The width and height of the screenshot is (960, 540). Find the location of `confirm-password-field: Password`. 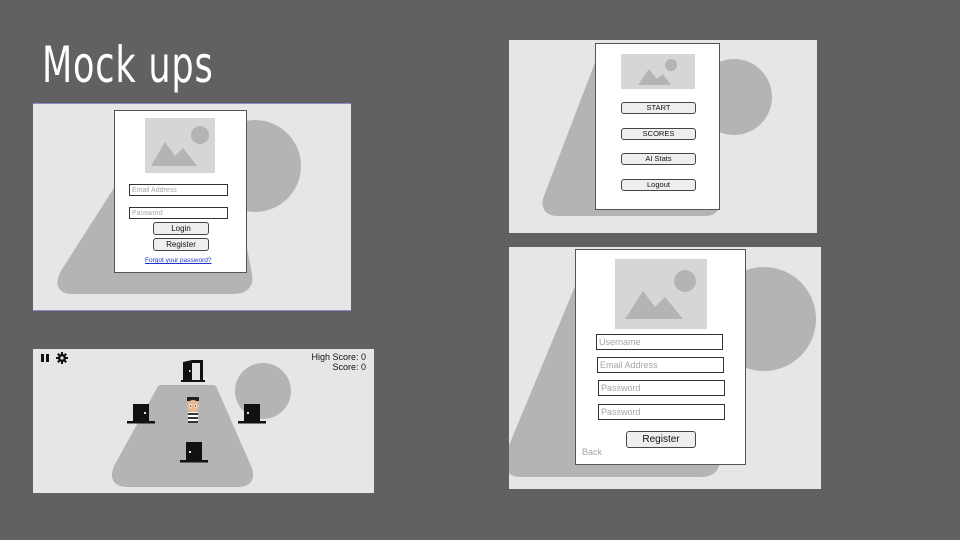

confirm-password-field: Password is located at coordinates (661, 412).